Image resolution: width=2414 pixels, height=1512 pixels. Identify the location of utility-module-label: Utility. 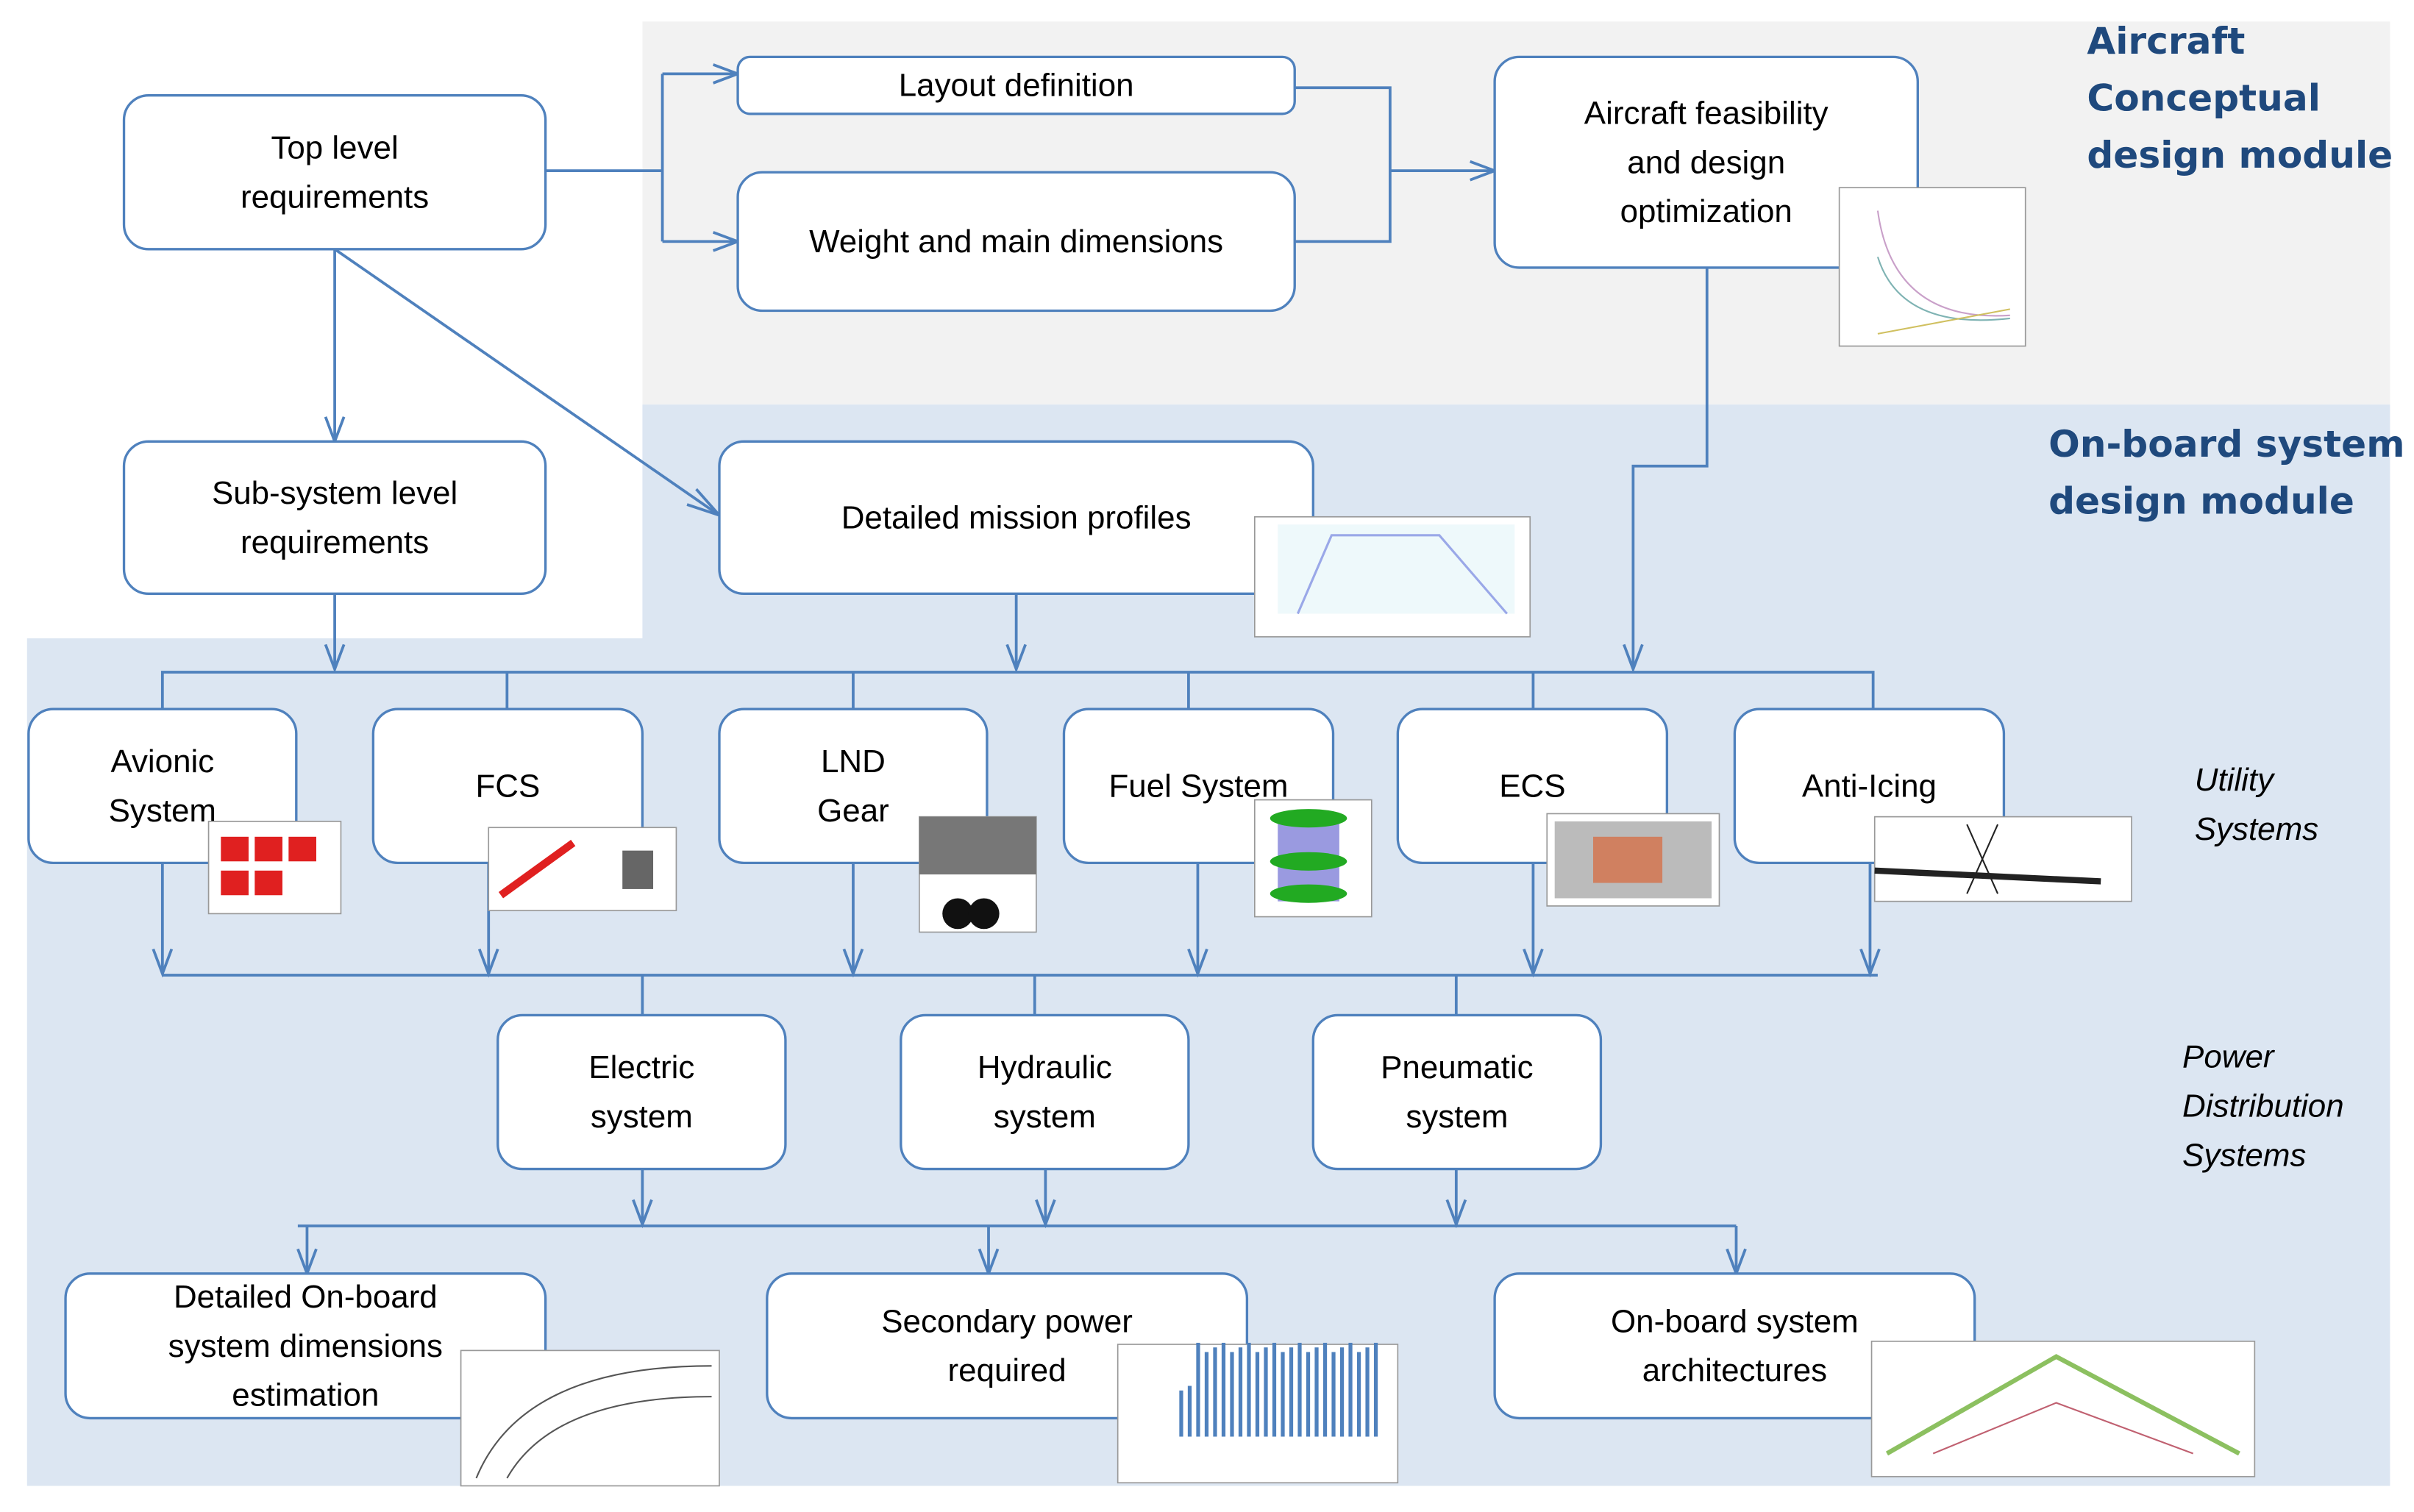
(2235, 780).